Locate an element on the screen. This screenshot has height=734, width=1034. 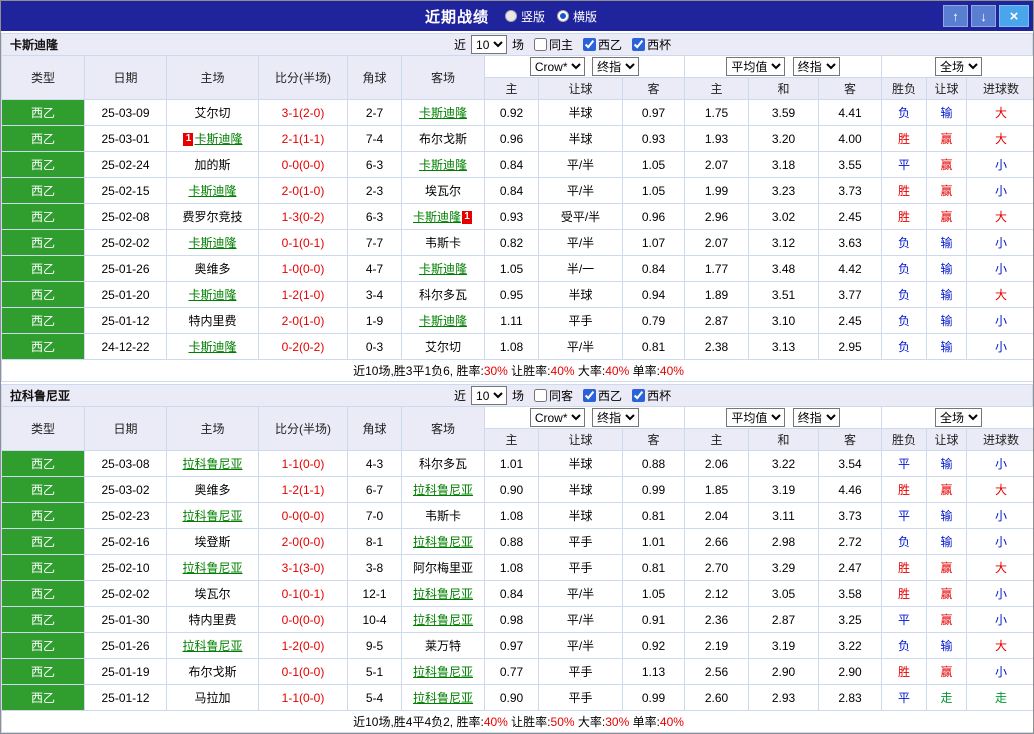
odds-handicap: 平手 is located at coordinates (580, 567).